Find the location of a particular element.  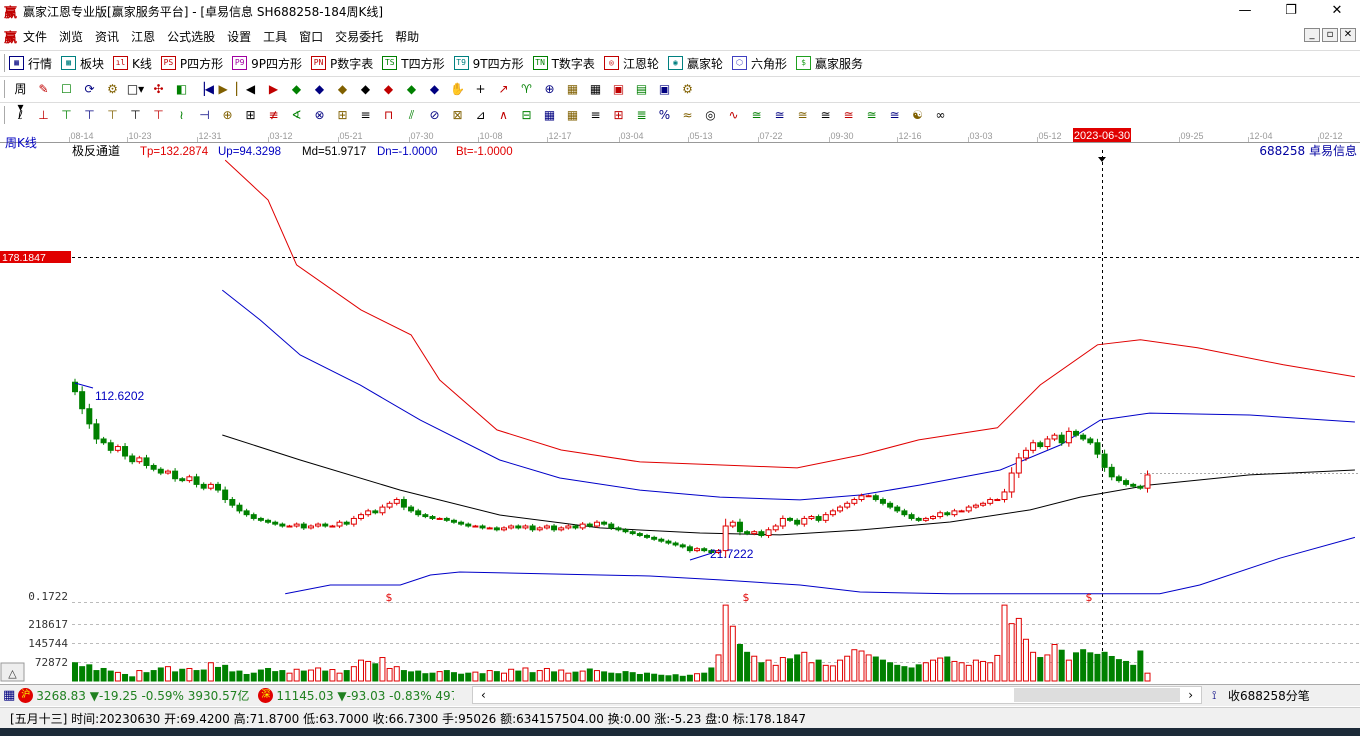

tool-icon: ⊗ is located at coordinates (320, 115).